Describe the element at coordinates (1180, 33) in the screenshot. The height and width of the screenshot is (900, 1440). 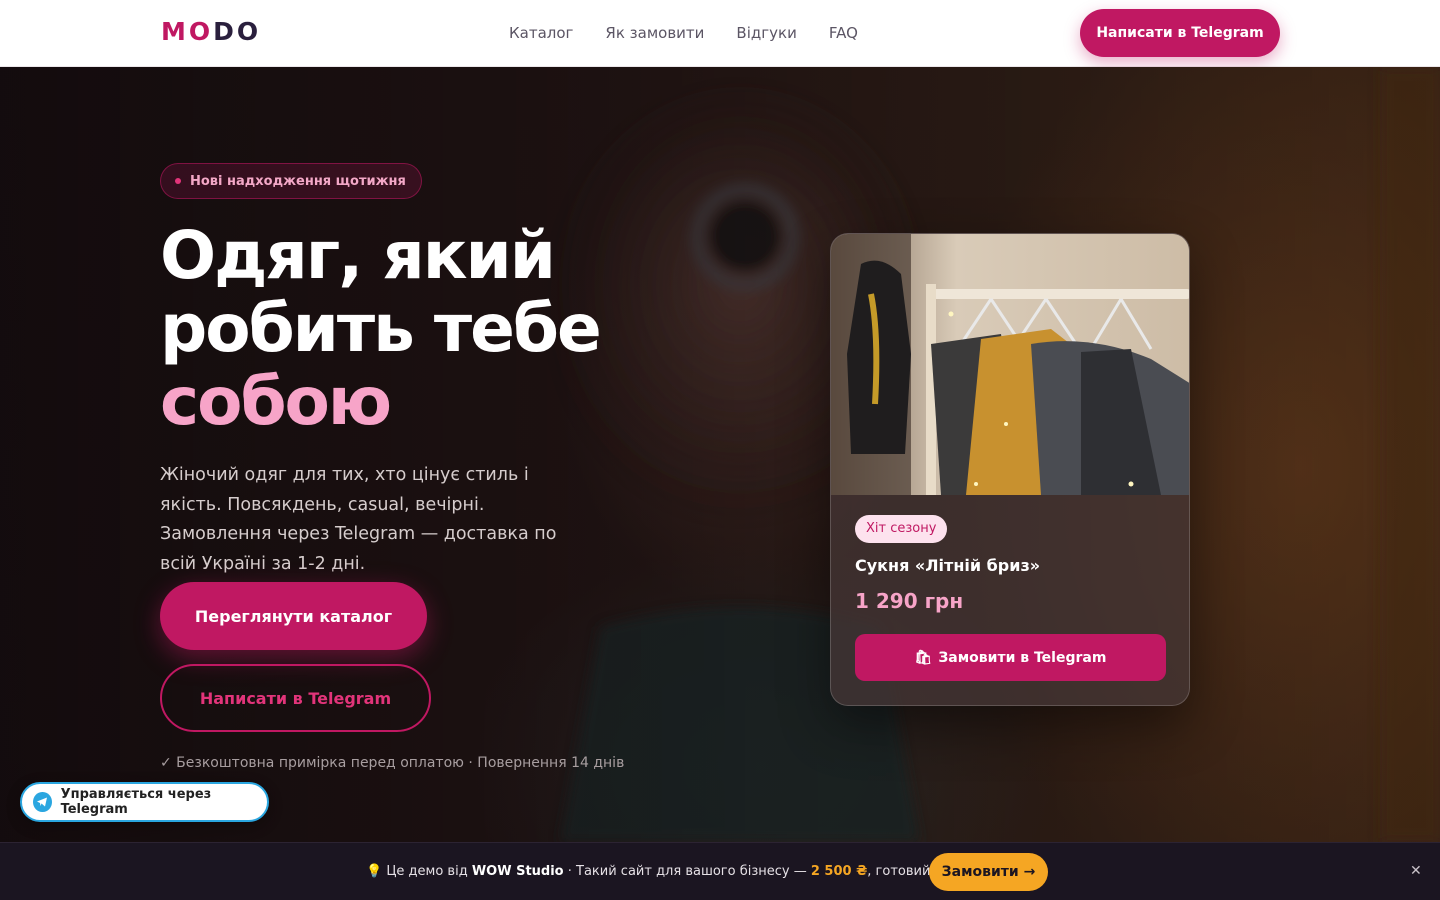
I see `header-telegram-button: Написати в Telegram` at that location.